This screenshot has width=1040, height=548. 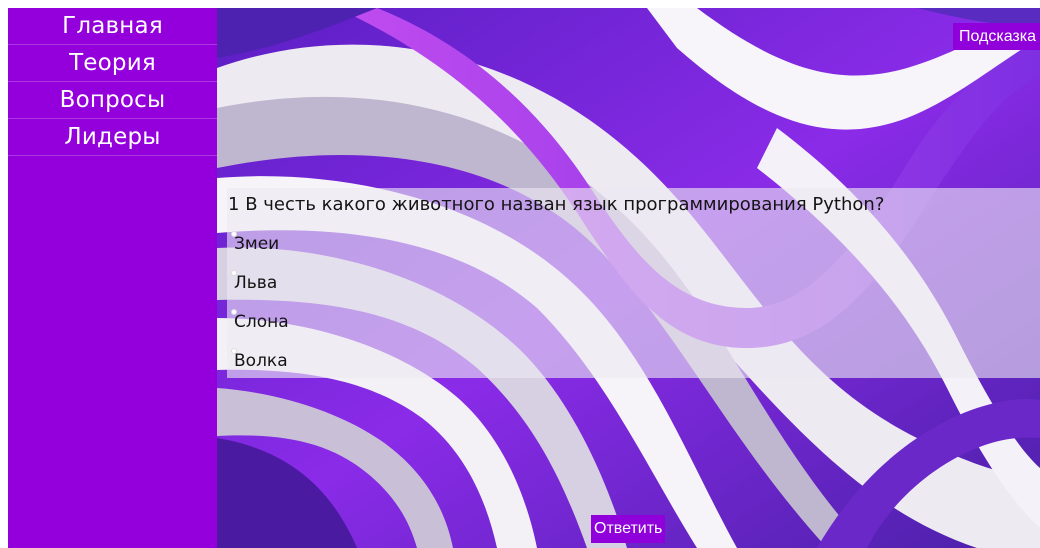 What do you see at coordinates (996, 36) in the screenshot?
I see `hint-button: Подсказка` at bounding box center [996, 36].